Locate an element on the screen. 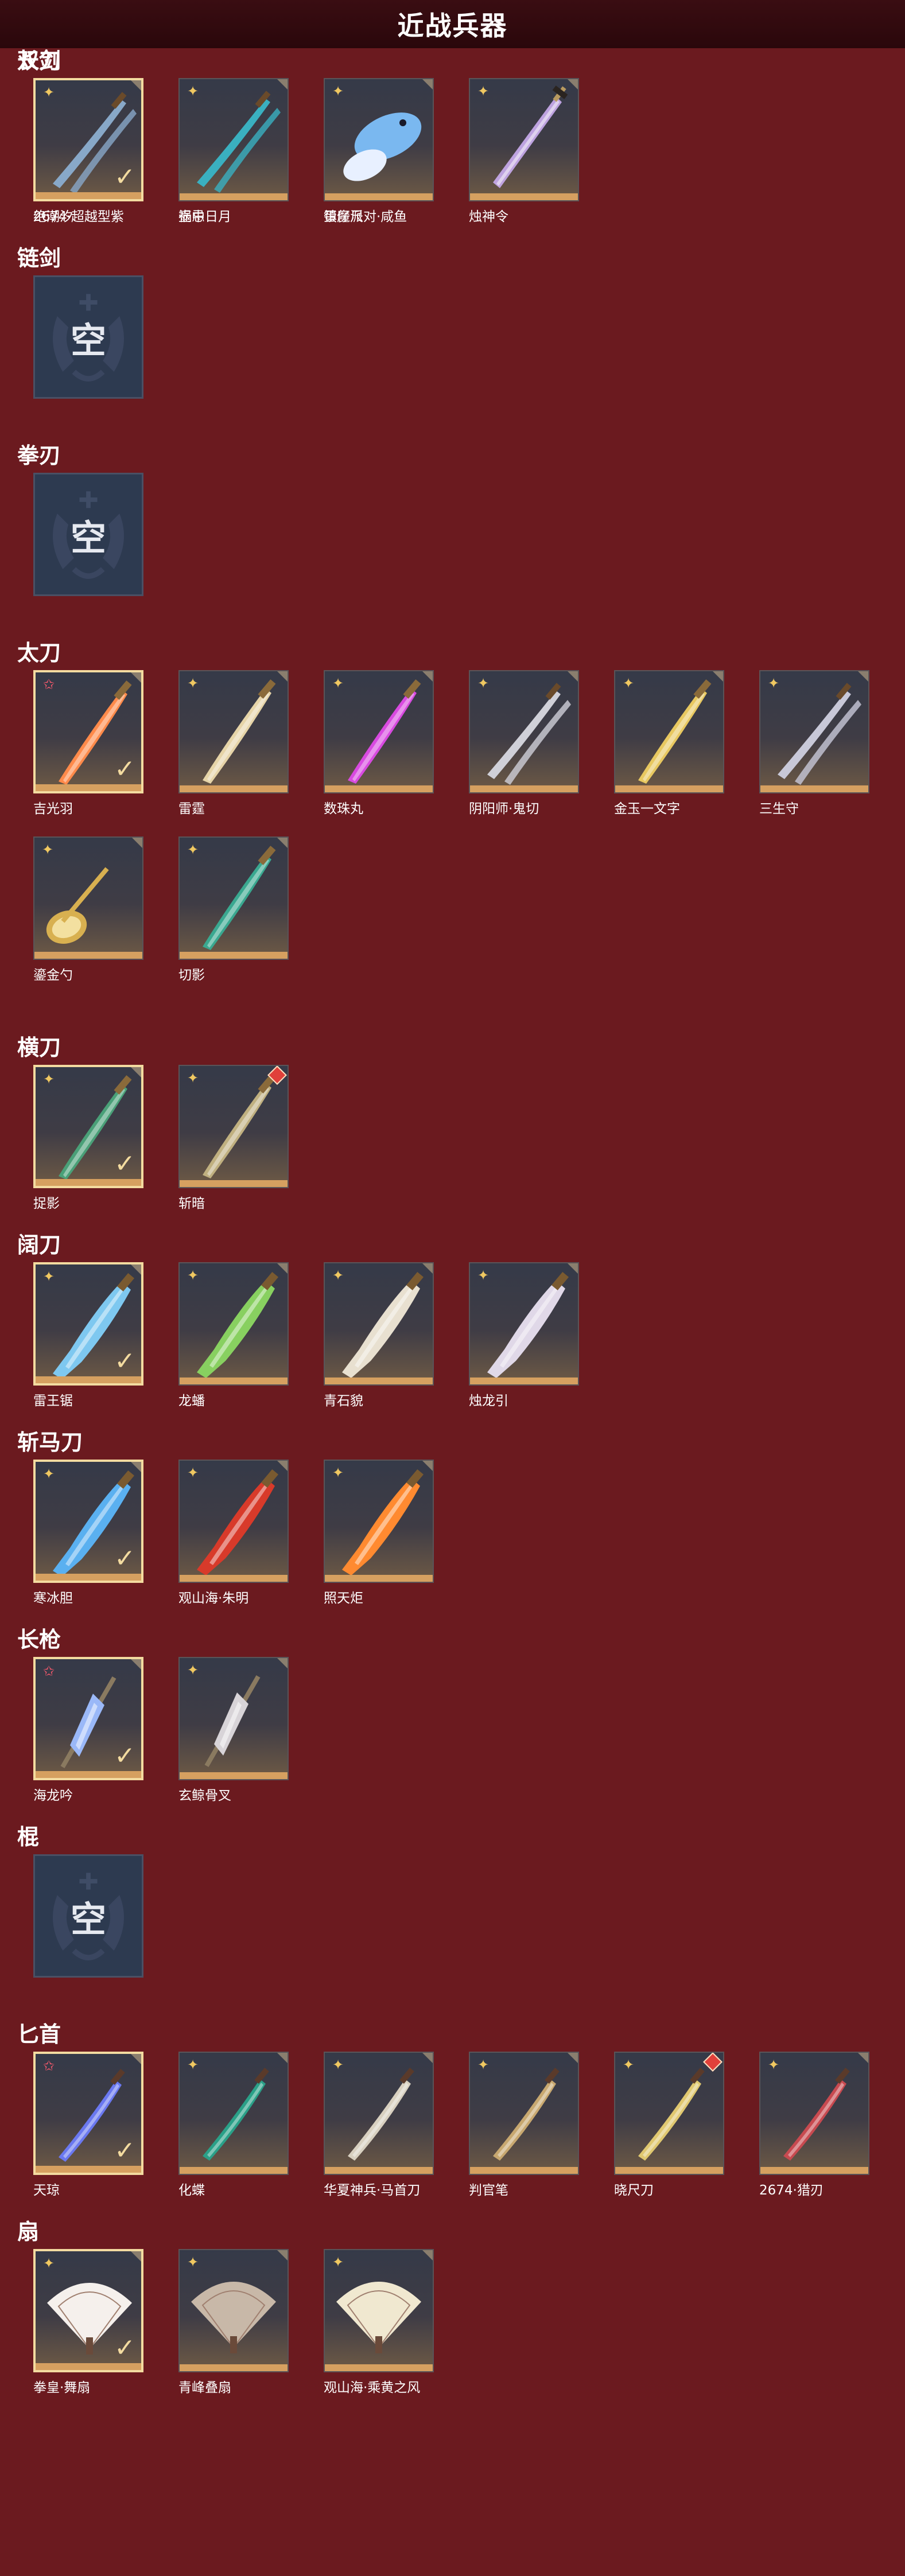 This screenshot has height=2576, width=905. weapon-card: ✦ 华夏神兵·马首刀 is located at coordinates (379, 2125).